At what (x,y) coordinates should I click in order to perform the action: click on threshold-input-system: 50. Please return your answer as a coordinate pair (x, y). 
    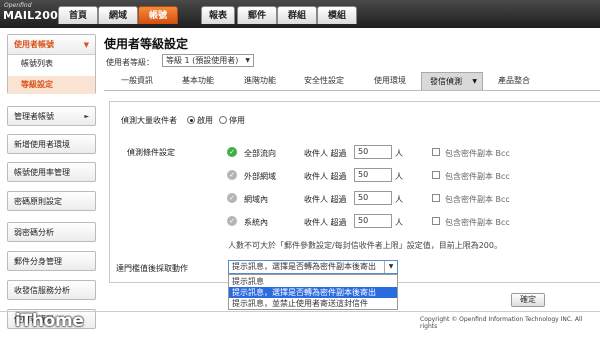
    Looking at the image, I should click on (373, 221).